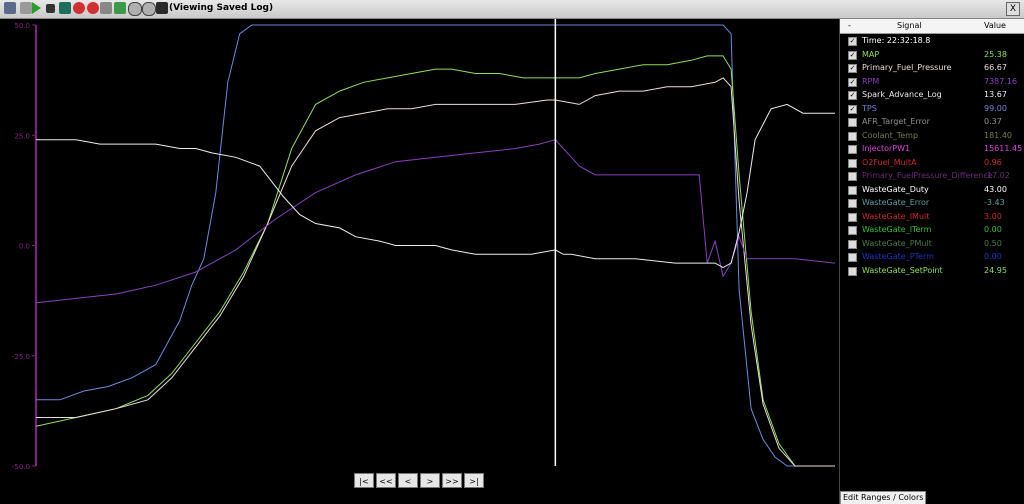 Image resolution: width=1024 pixels, height=504 pixels. What do you see at coordinates (897, 243) in the screenshot?
I see `signal-name: WasteGate_PMult` at bounding box center [897, 243].